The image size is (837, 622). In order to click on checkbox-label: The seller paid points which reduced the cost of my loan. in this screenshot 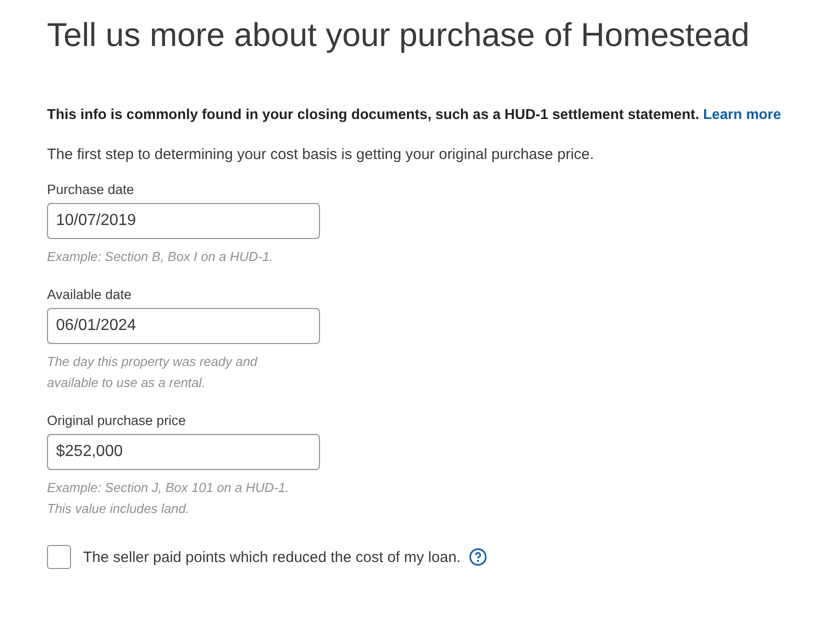, I will do `click(272, 557)`.